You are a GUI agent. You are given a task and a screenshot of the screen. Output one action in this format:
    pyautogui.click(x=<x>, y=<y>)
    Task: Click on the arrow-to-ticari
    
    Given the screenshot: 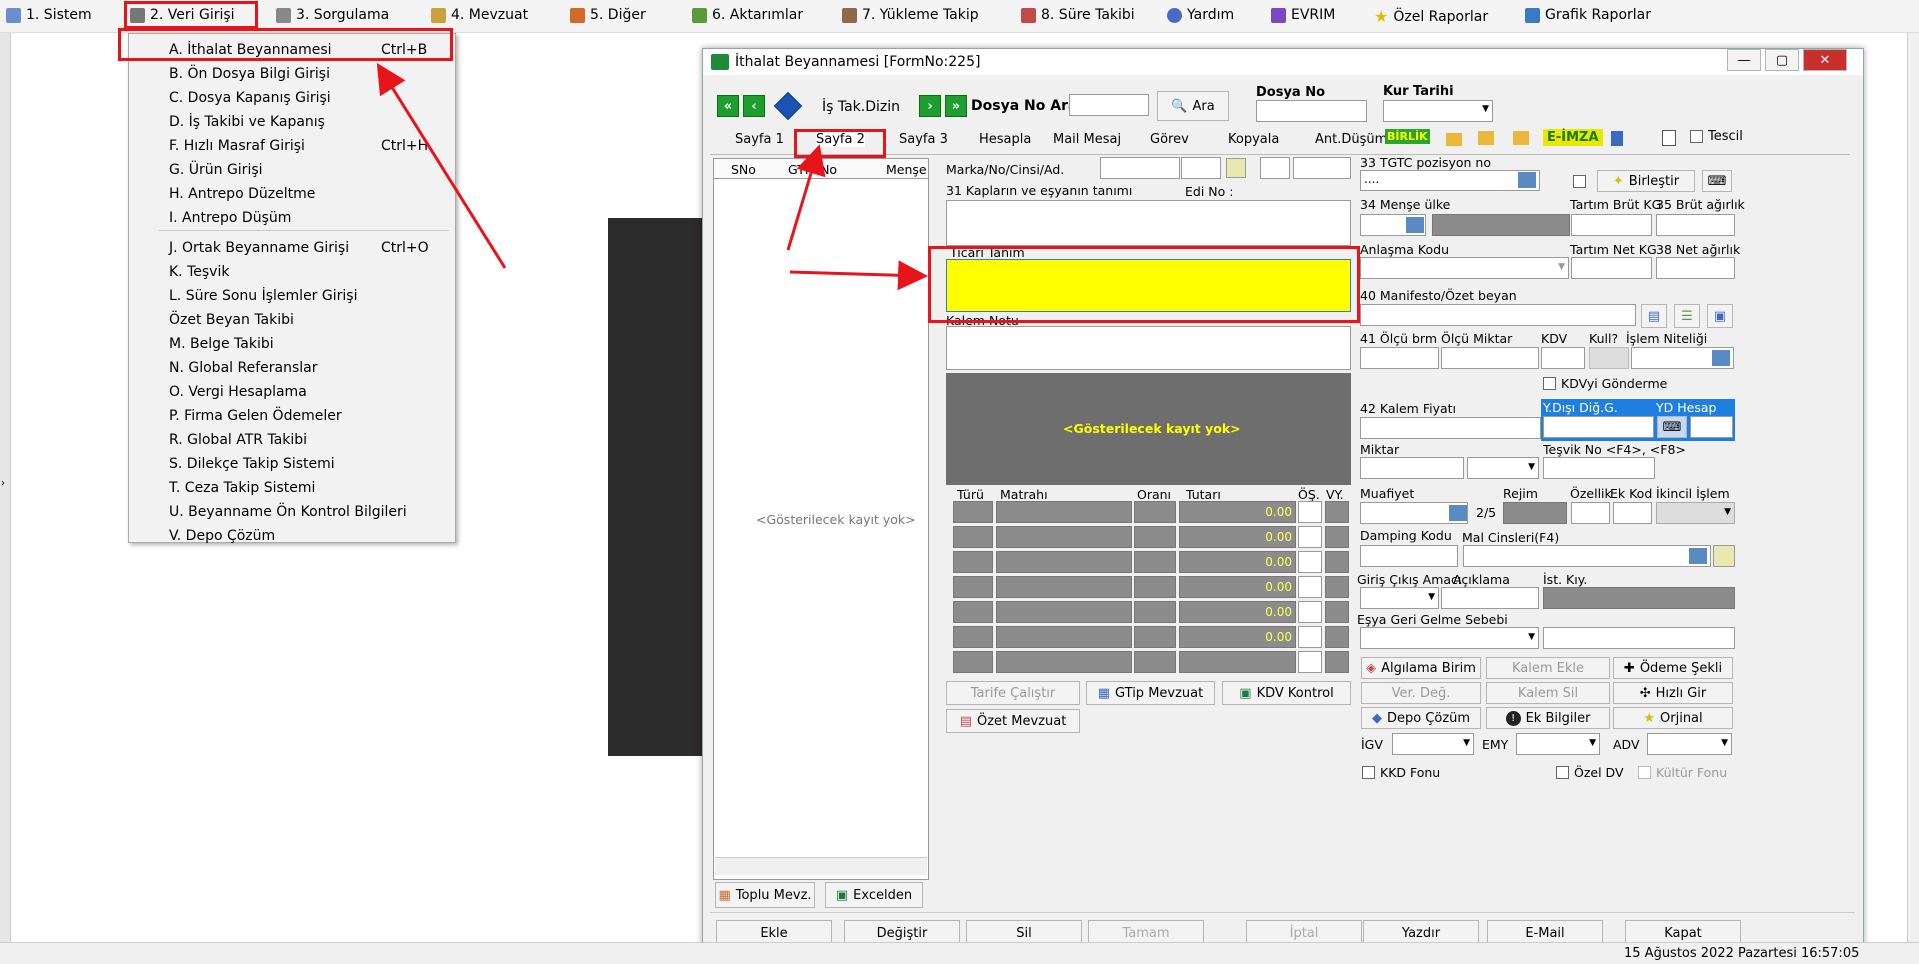 What is the action you would take?
    pyautogui.click(x=858, y=275)
    